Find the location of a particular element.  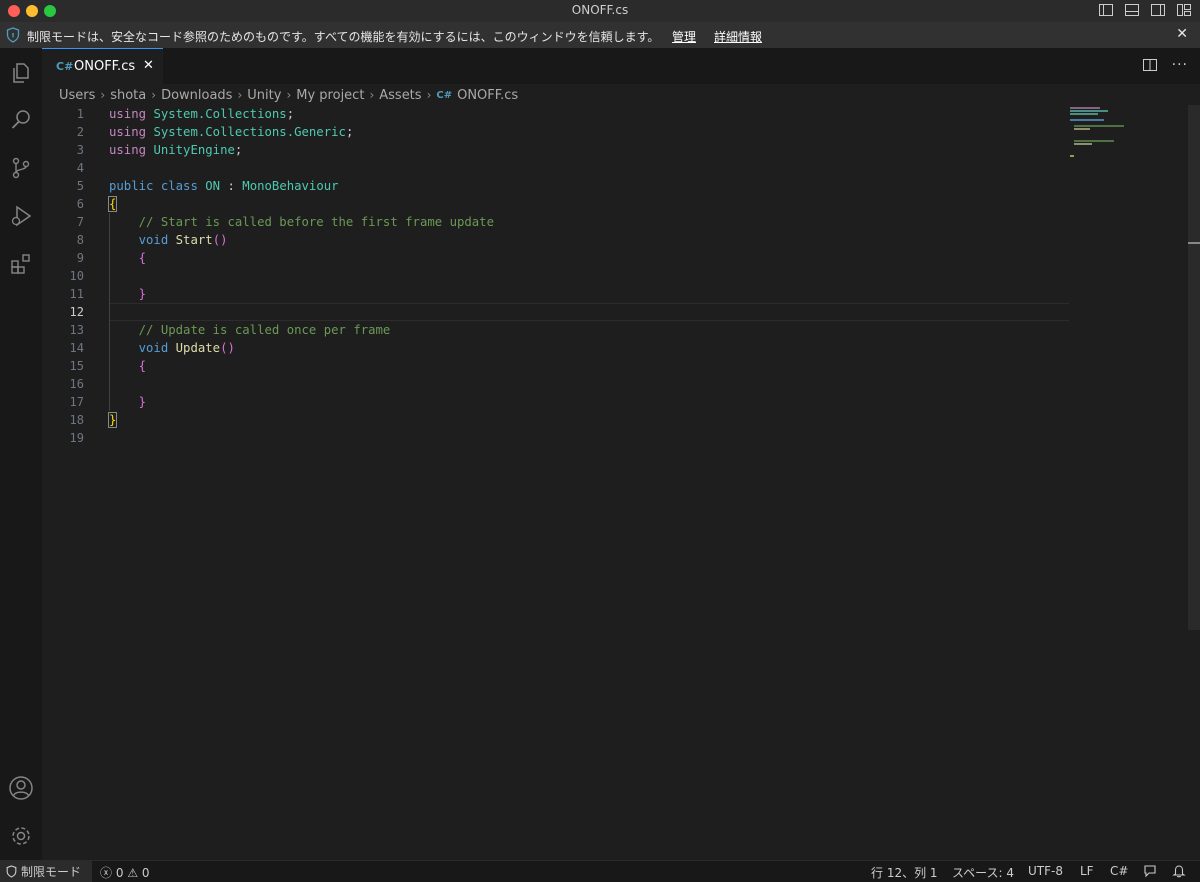

editor-tabs: C# ONOFF.cs ✕ ··· is located at coordinates (621, 66).